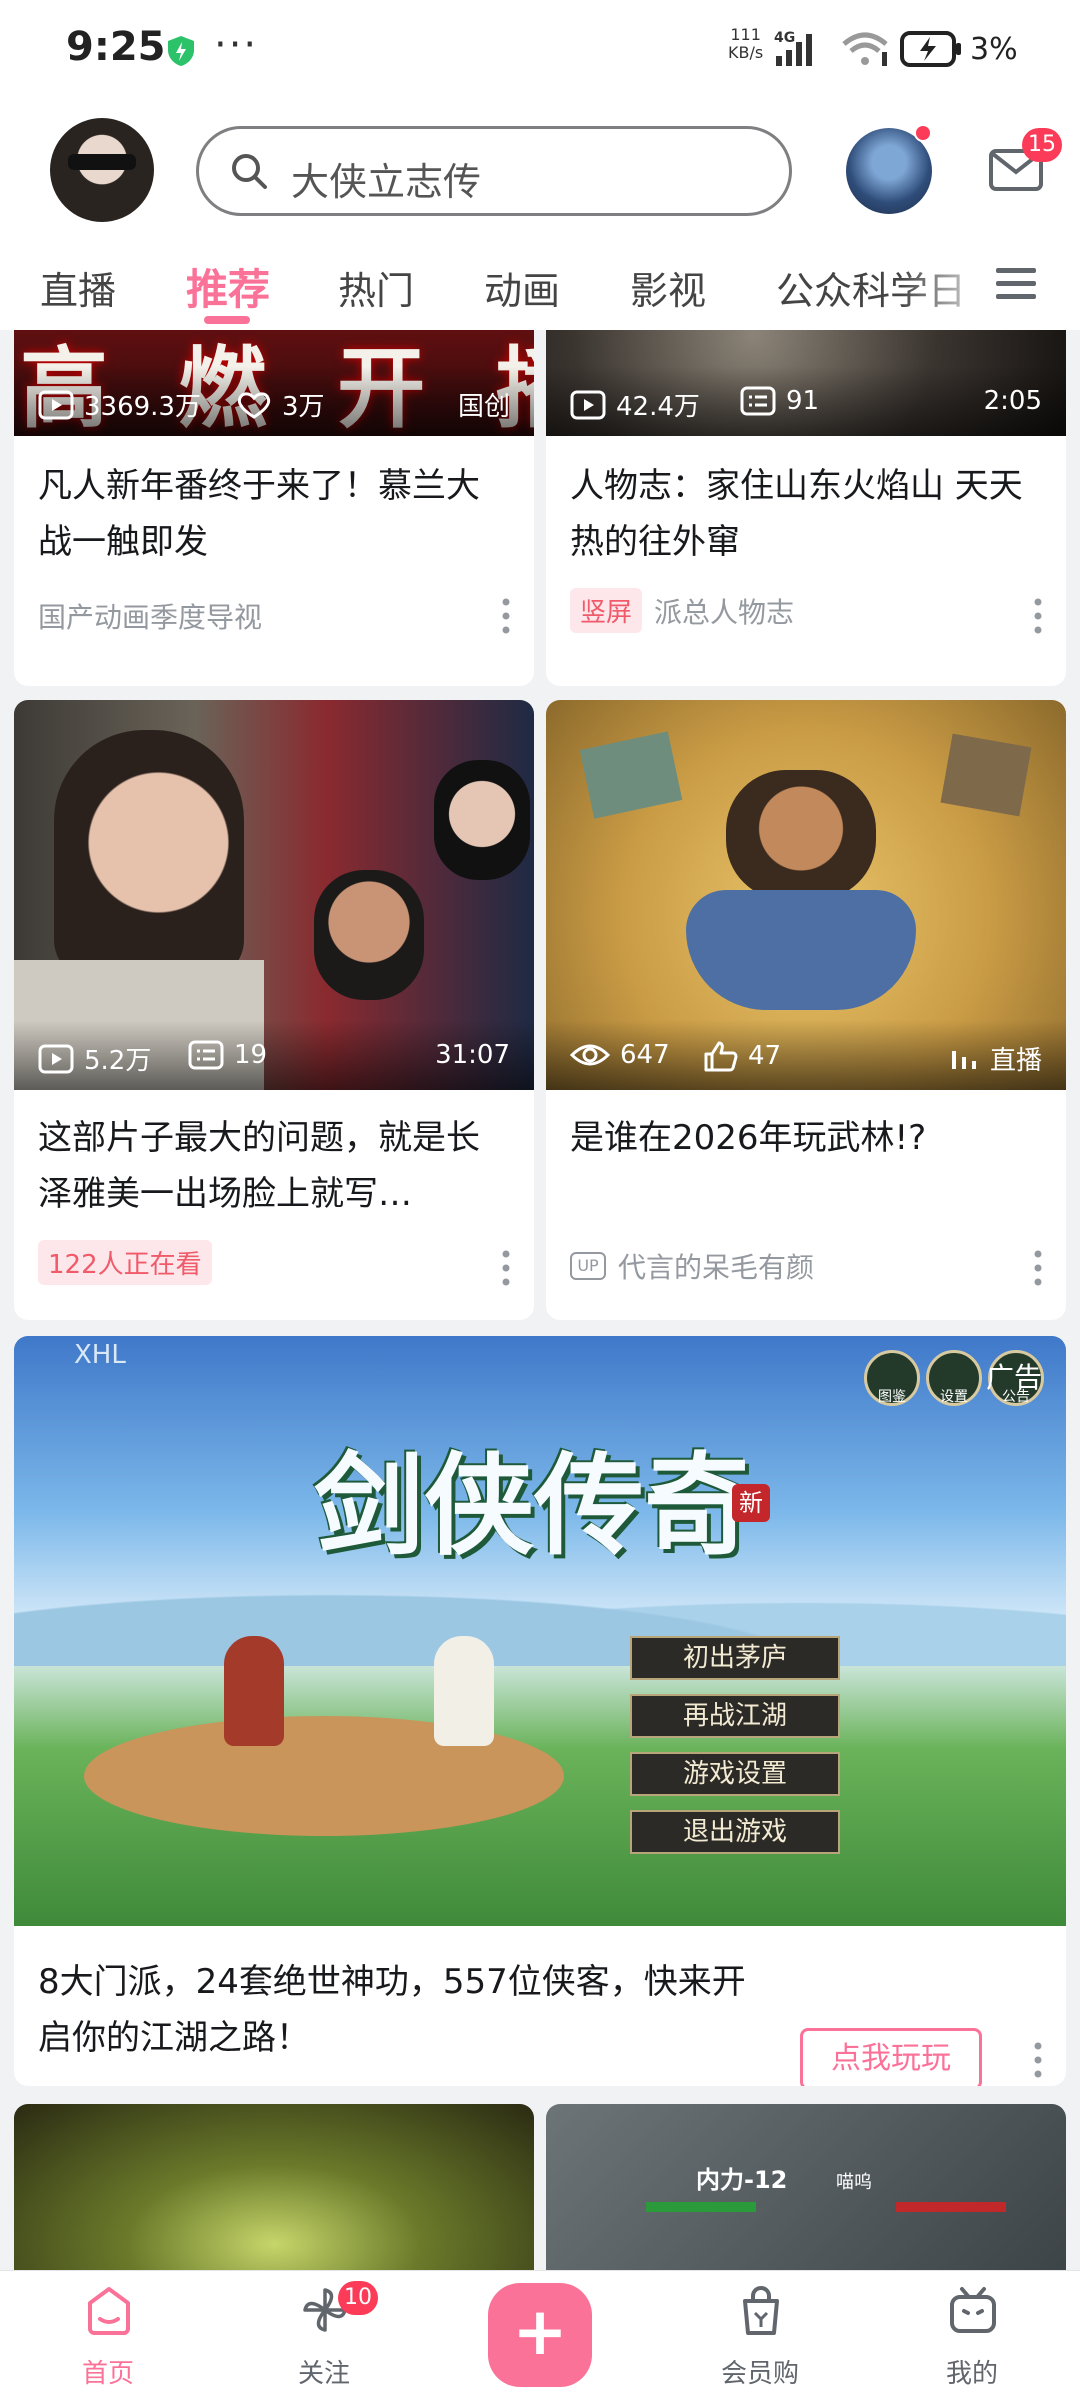  What do you see at coordinates (806, 404) in the screenshot?
I see `video-stats: 42.4万 91 2:05` at bounding box center [806, 404].